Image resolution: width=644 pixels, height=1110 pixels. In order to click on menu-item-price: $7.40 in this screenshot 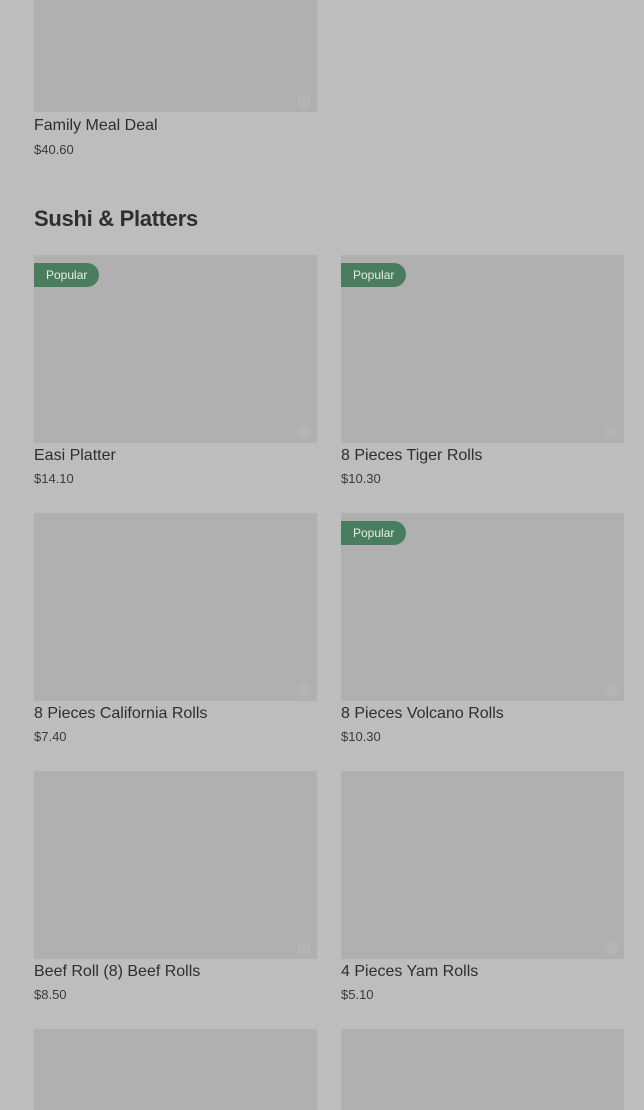, I will do `click(50, 736)`.